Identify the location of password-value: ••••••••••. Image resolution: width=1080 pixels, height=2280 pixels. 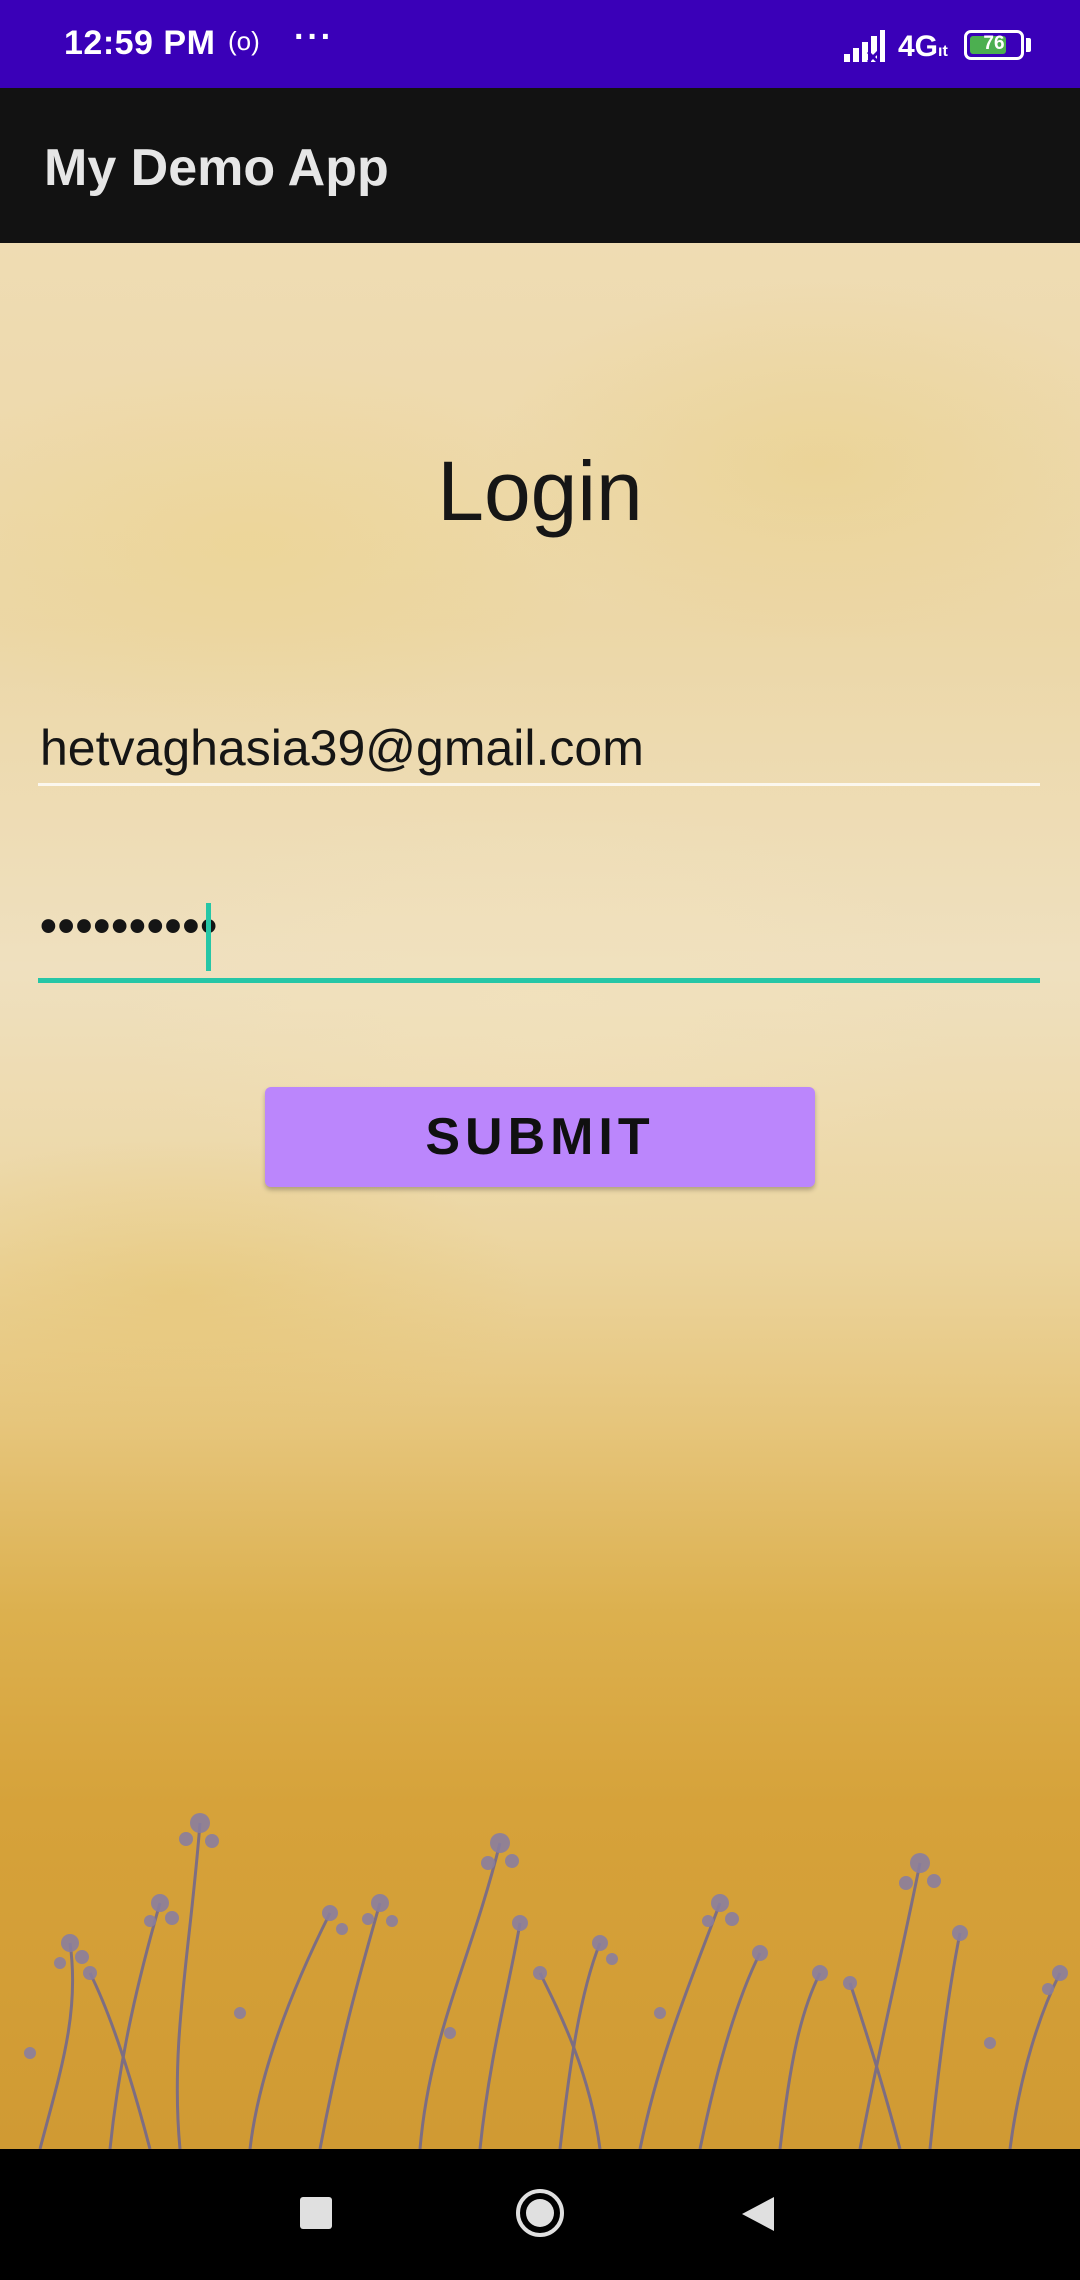
(129, 926).